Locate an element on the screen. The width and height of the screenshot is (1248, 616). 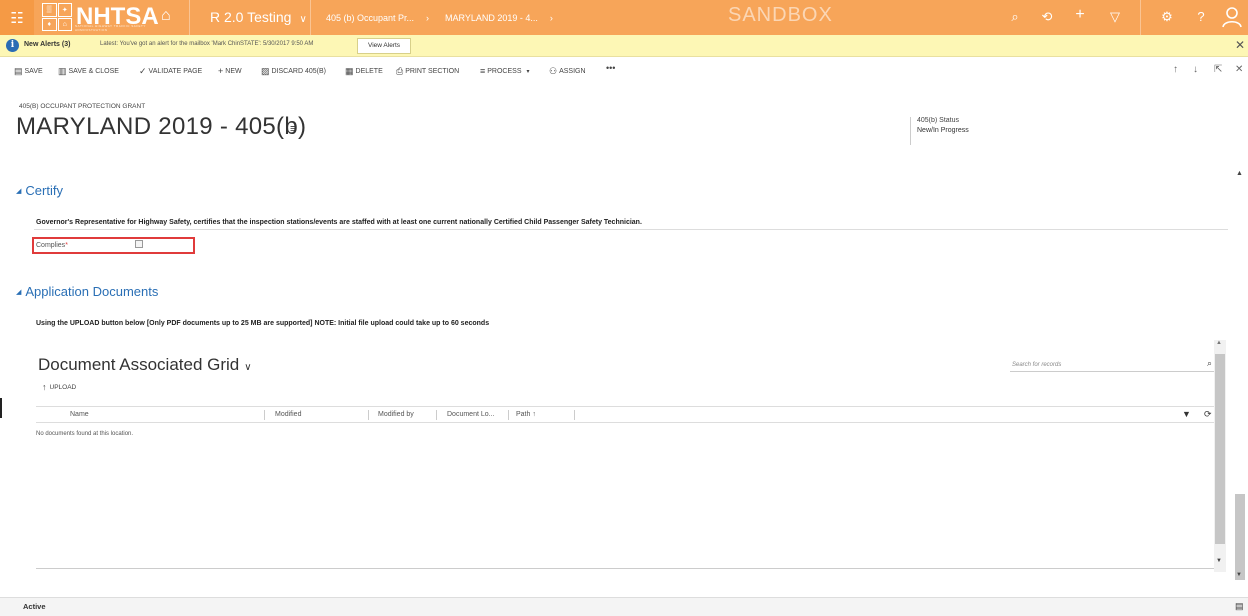
app-switcher: R 2.0 Testing ∨ is located at coordinates (258, 17).